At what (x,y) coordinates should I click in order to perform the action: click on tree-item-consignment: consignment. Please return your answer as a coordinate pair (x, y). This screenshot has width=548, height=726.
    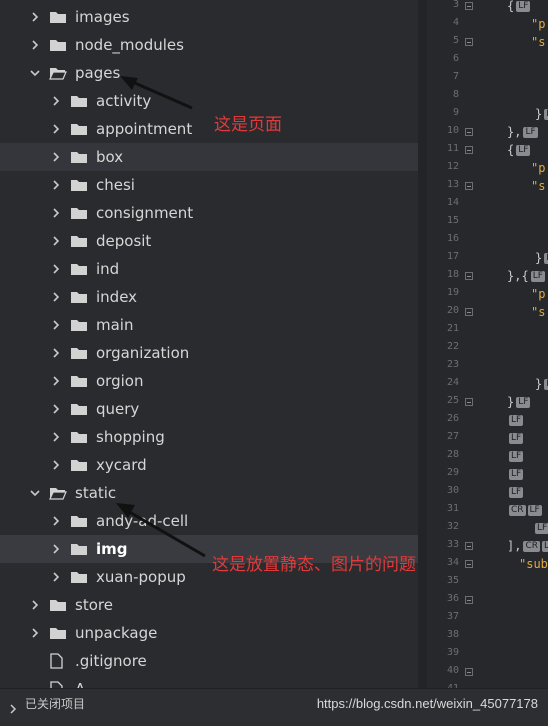
    Looking at the image, I should click on (209, 213).